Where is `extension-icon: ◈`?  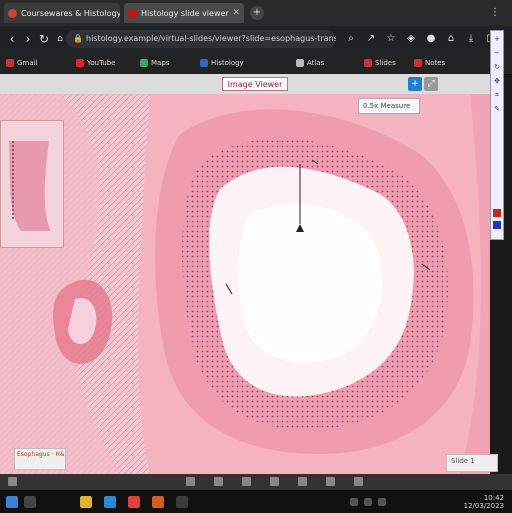 extension-icon: ◈ is located at coordinates (411, 39).